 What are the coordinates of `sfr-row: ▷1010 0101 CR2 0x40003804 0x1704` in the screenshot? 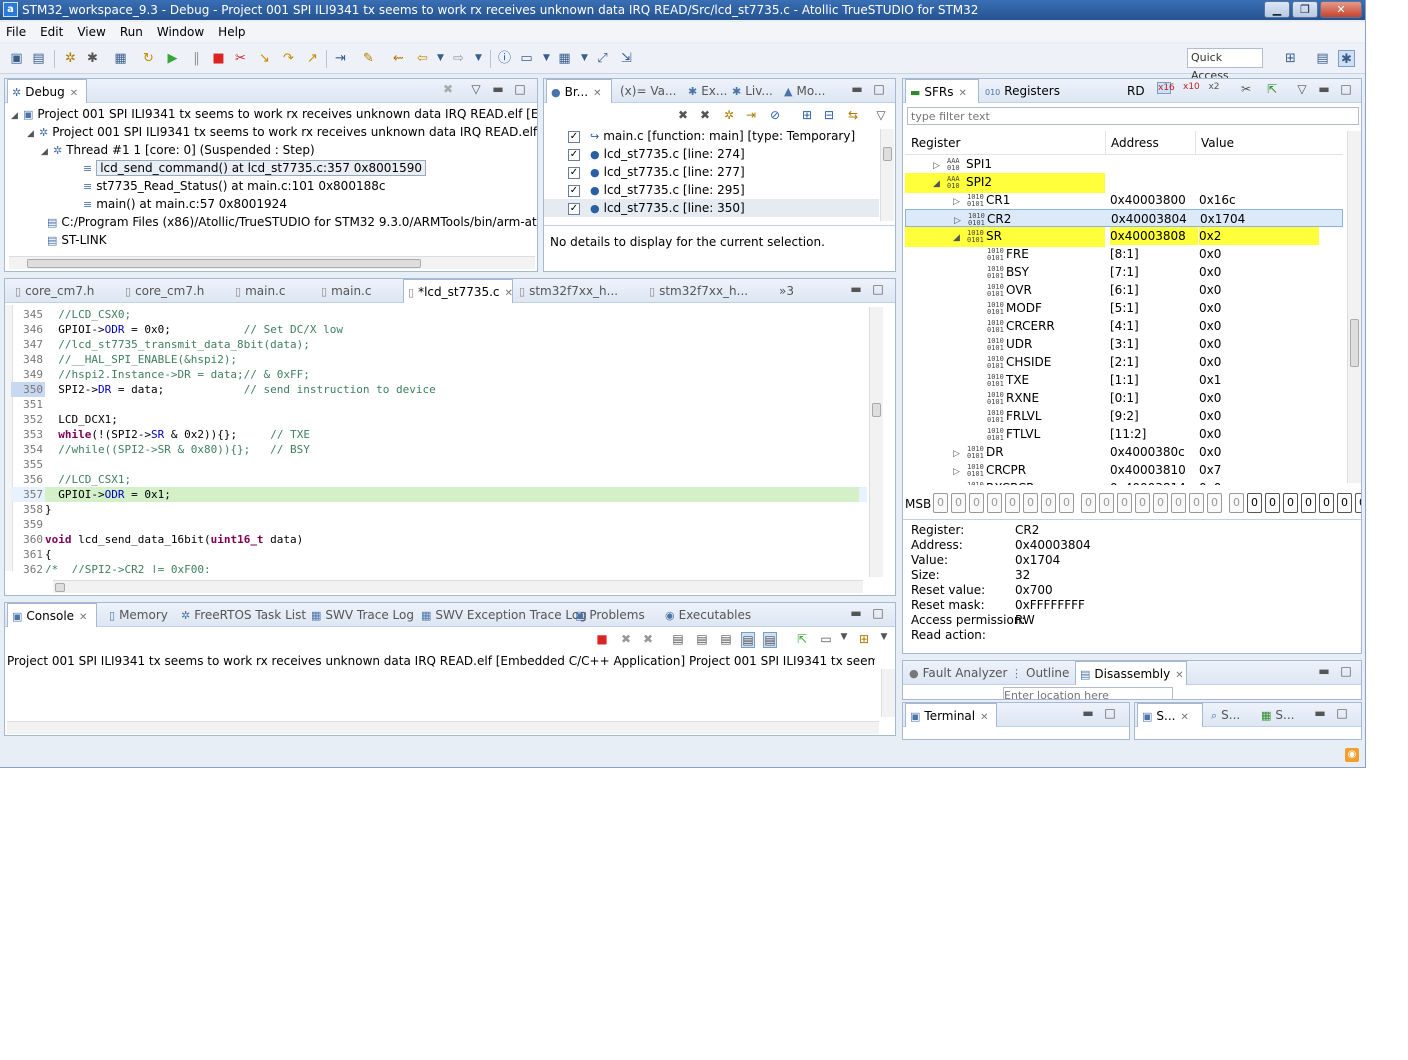 It's located at (1124, 218).